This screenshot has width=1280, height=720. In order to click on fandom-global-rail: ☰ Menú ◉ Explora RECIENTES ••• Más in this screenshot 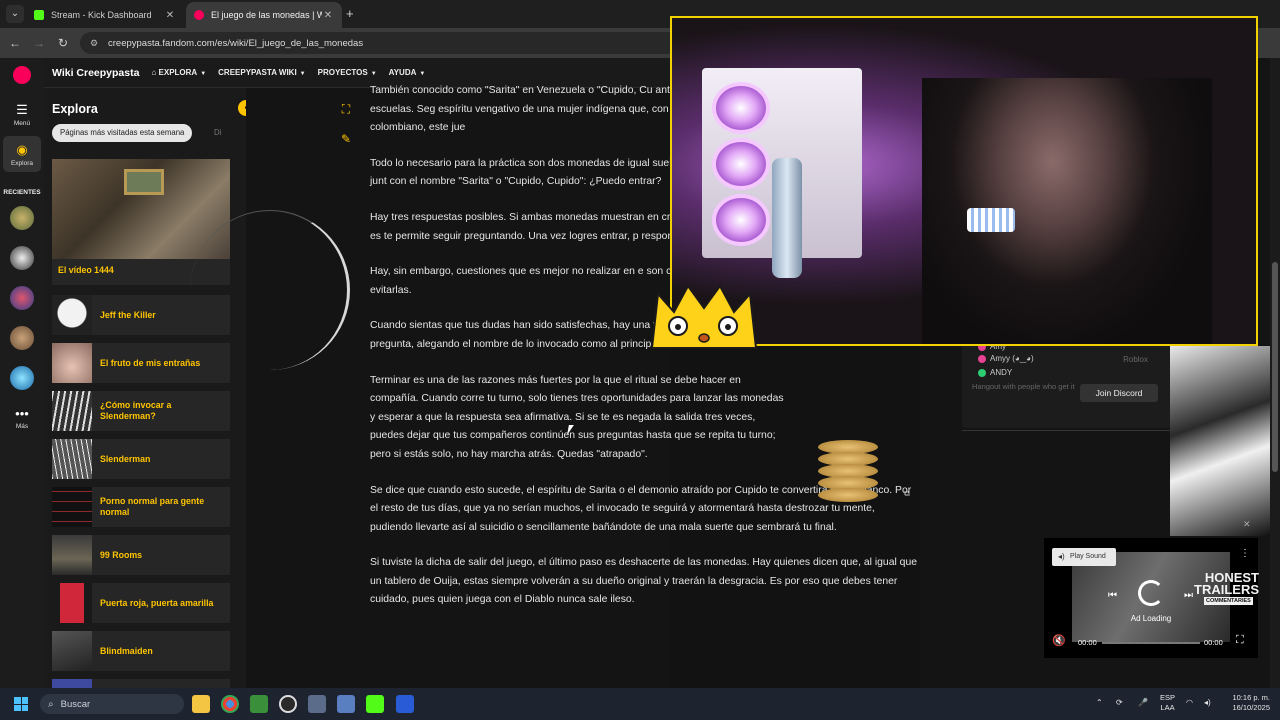, I will do `click(22, 373)`.